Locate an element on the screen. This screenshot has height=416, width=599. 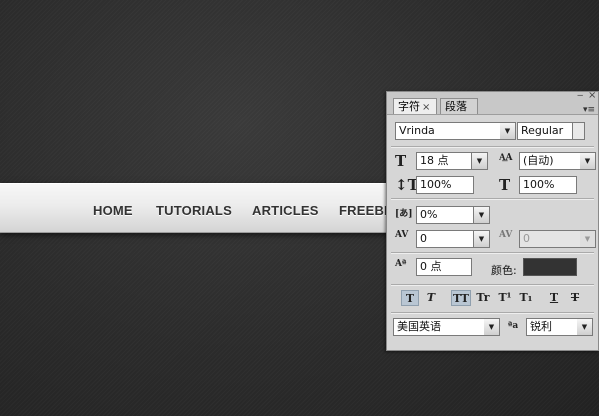
tracking-field: 0 is located at coordinates (550, 239).